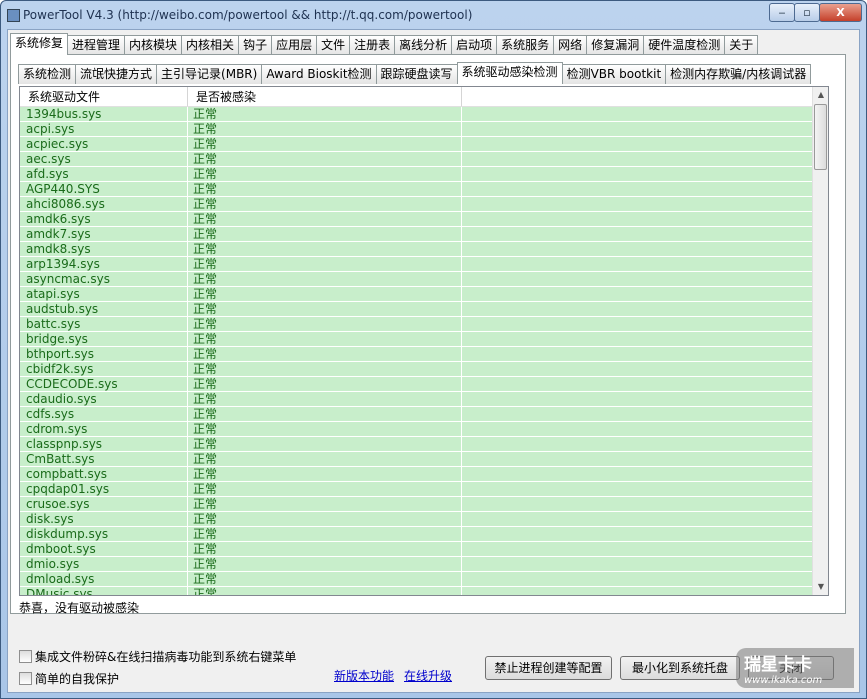 The image size is (867, 699). I want to click on table-row: atapi.sys 正常, so click(416, 294).